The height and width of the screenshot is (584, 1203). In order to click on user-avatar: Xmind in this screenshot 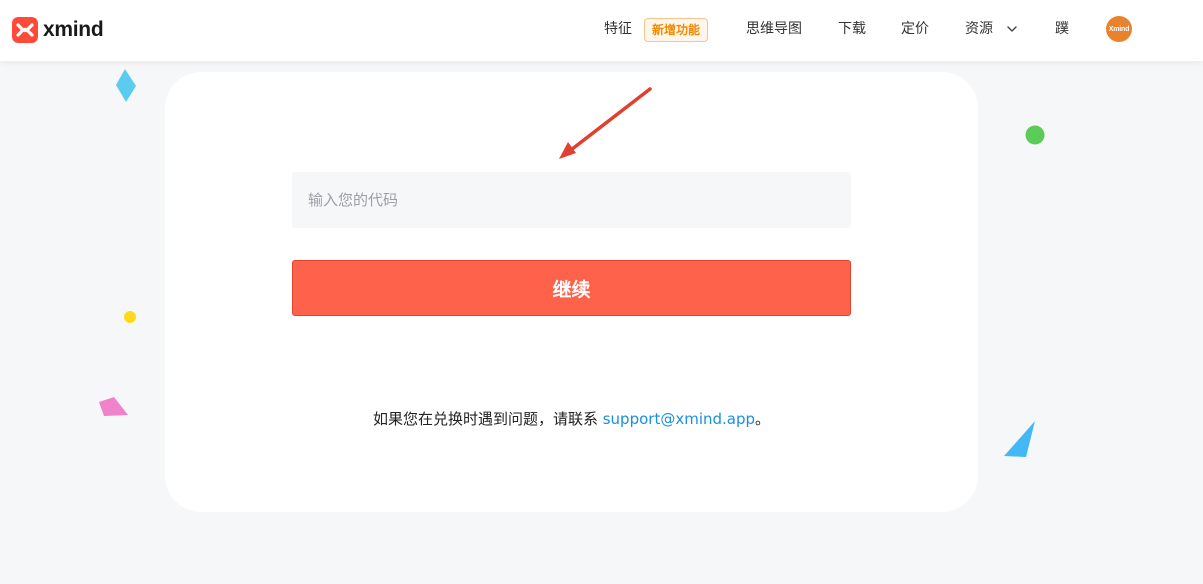, I will do `click(1119, 29)`.